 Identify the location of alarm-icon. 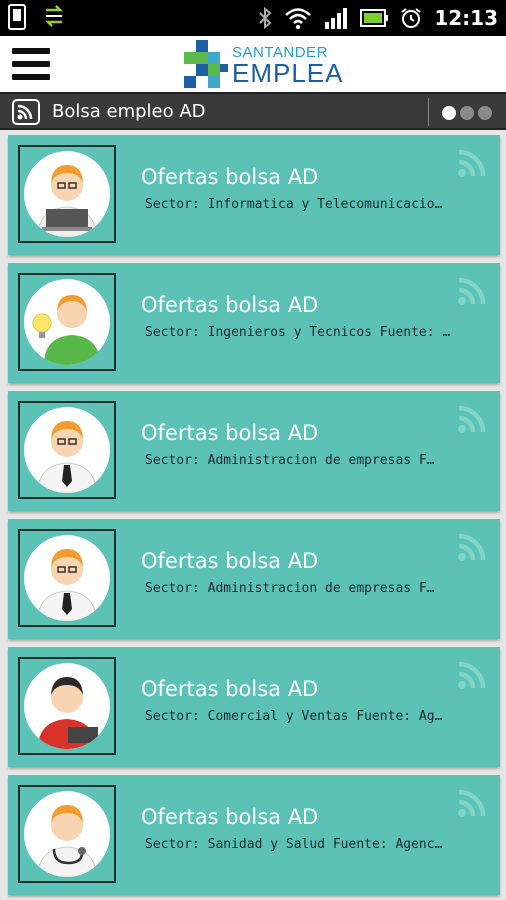
(411, 18).